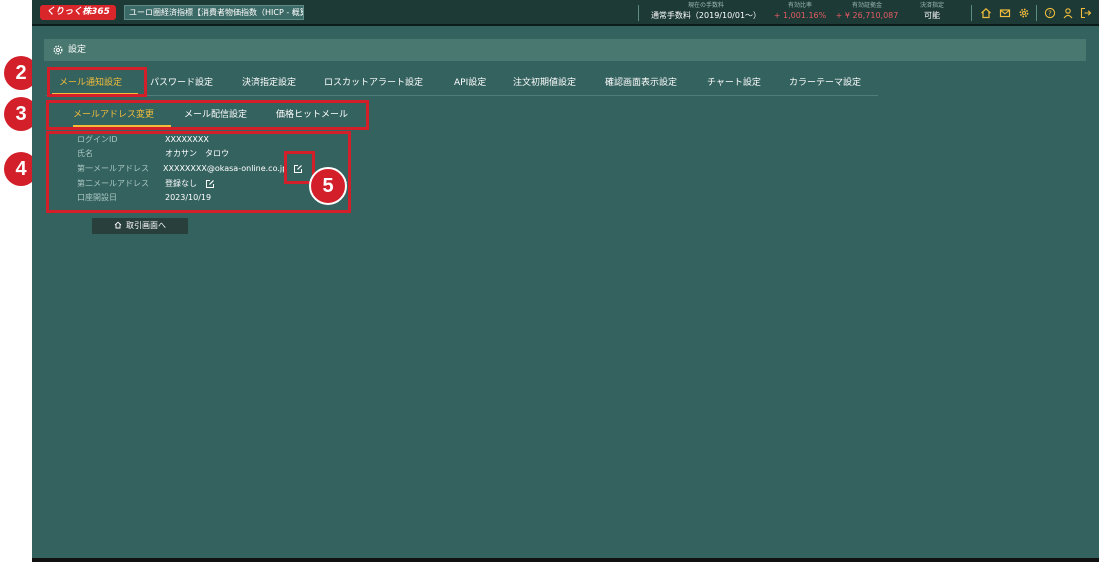  I want to click on settlement-stat: 決済指定 可能, so click(932, 12).